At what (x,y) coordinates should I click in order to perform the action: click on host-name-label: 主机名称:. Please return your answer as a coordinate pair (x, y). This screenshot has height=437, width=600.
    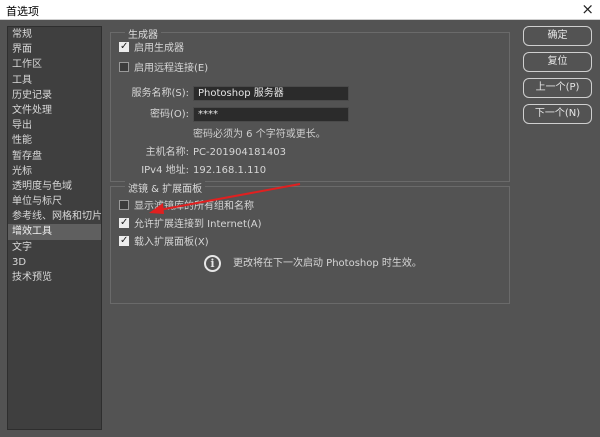
    Looking at the image, I should click on (167, 152).